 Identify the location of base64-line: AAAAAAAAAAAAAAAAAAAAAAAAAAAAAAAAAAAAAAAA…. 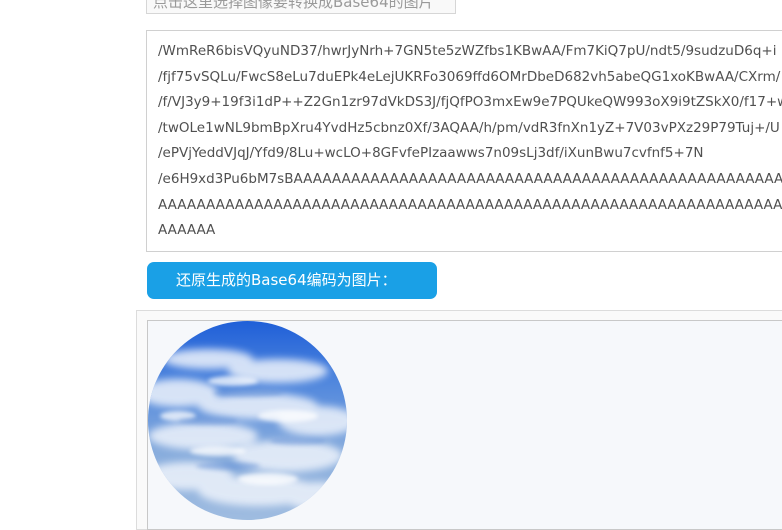
(470, 204).